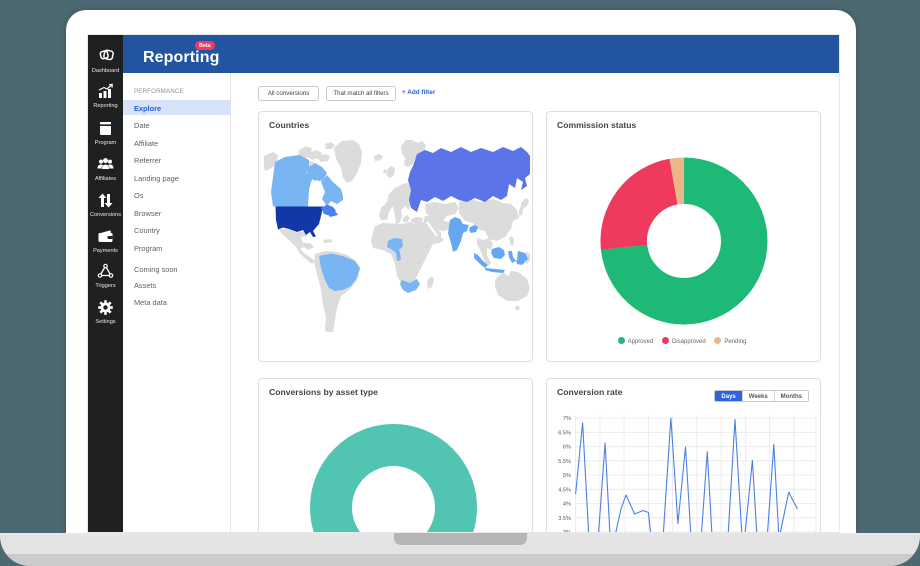  What do you see at coordinates (567, 448) in the screenshot?
I see `svg-text: 6%` at bounding box center [567, 448].